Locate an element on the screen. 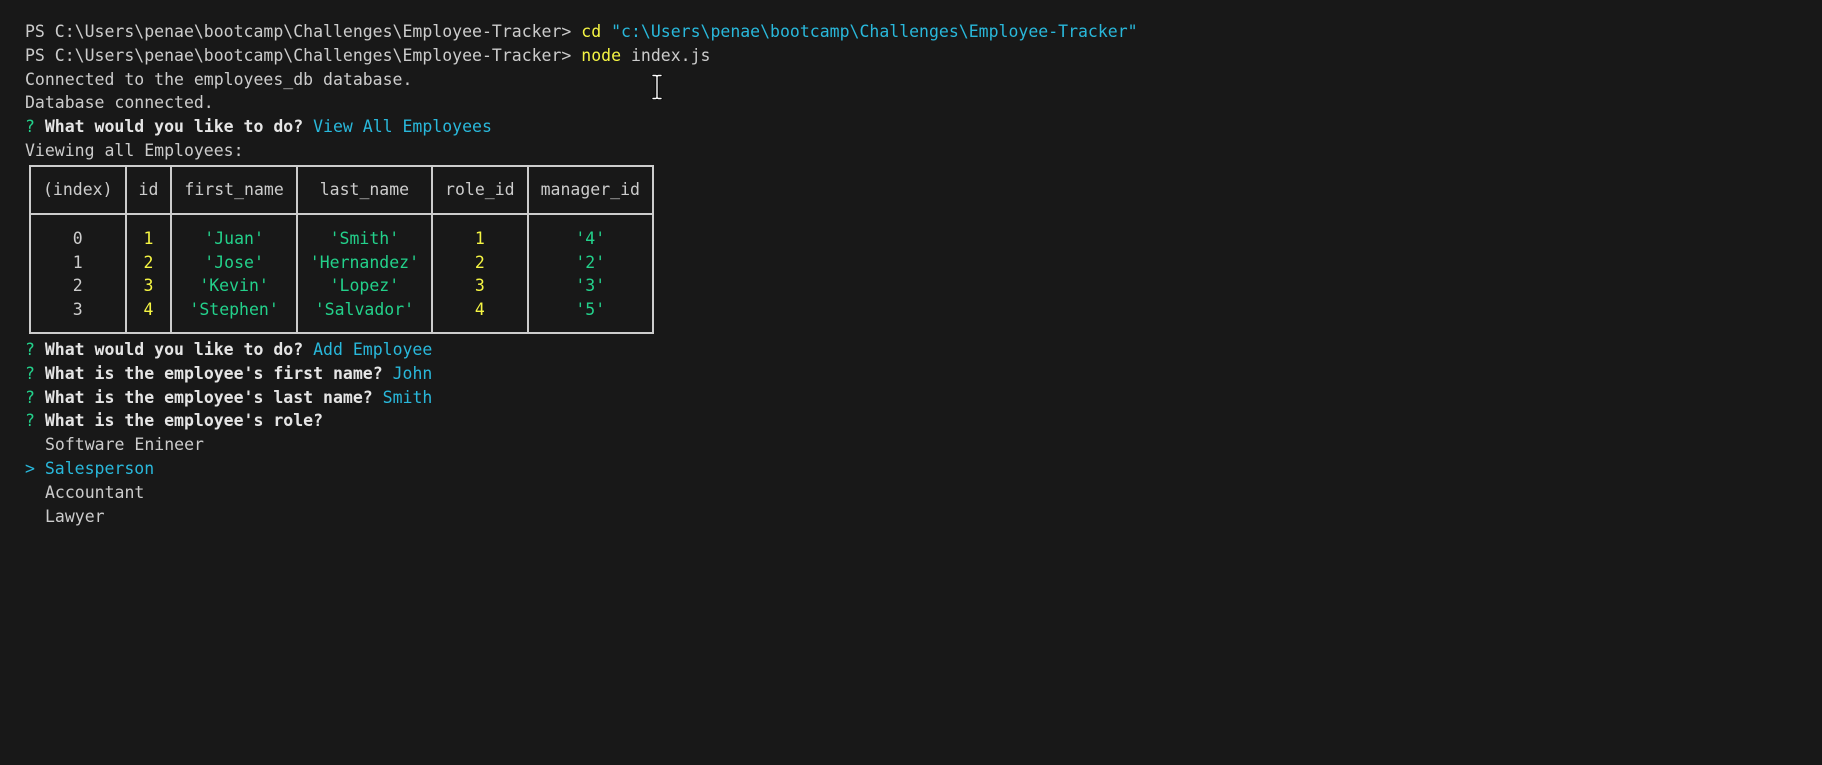 This screenshot has width=1822, height=765. cell-index: 3 is located at coordinates (78, 315).